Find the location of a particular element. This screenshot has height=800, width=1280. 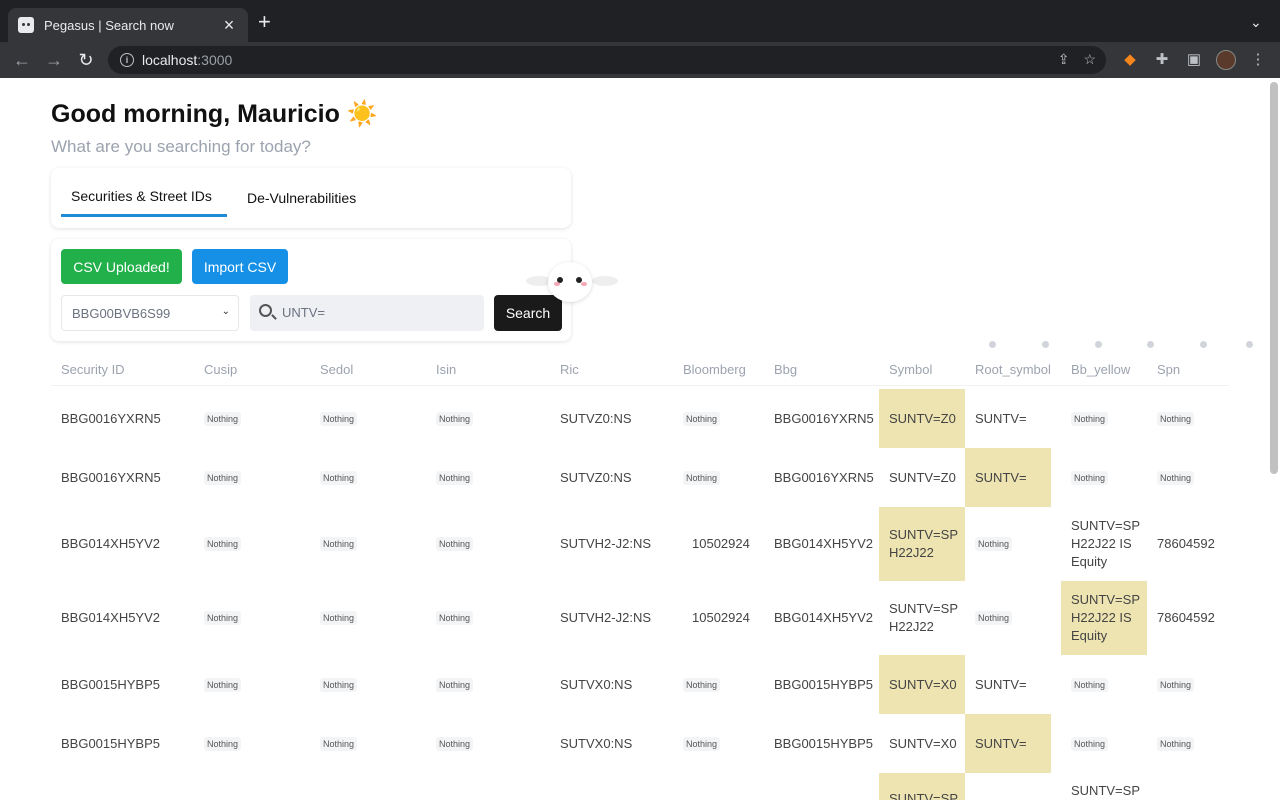

cell-security-id: BBG0016YXRN5 is located at coordinates (111, 477).